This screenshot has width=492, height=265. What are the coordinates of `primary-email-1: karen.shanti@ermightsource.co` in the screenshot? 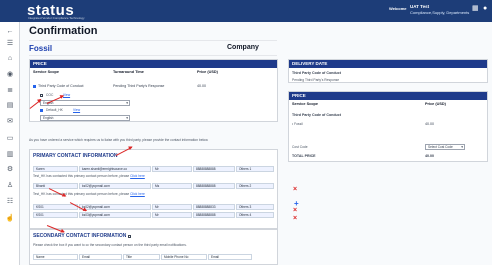 It's located at (115, 169).